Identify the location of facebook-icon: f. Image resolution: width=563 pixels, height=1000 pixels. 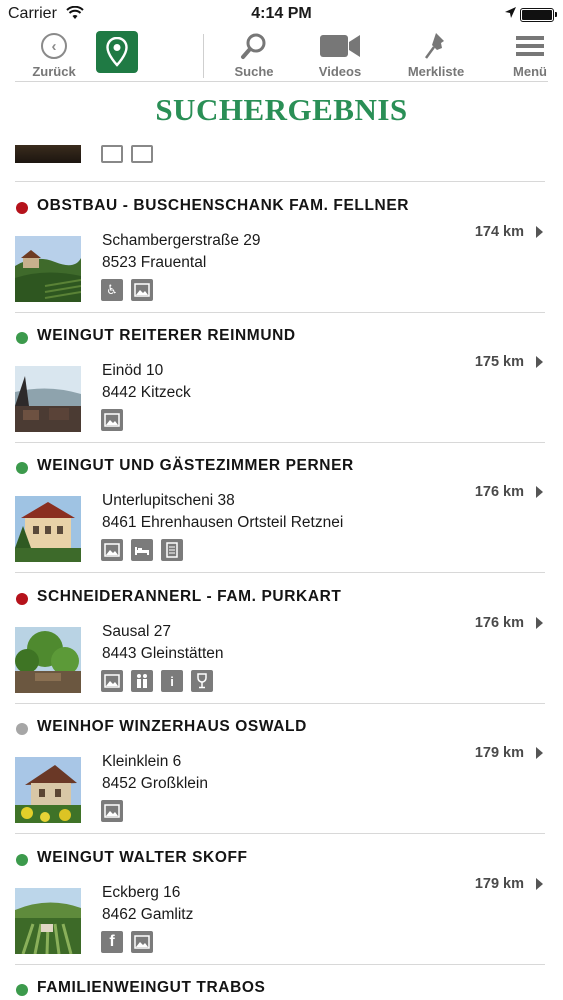
(112, 942).